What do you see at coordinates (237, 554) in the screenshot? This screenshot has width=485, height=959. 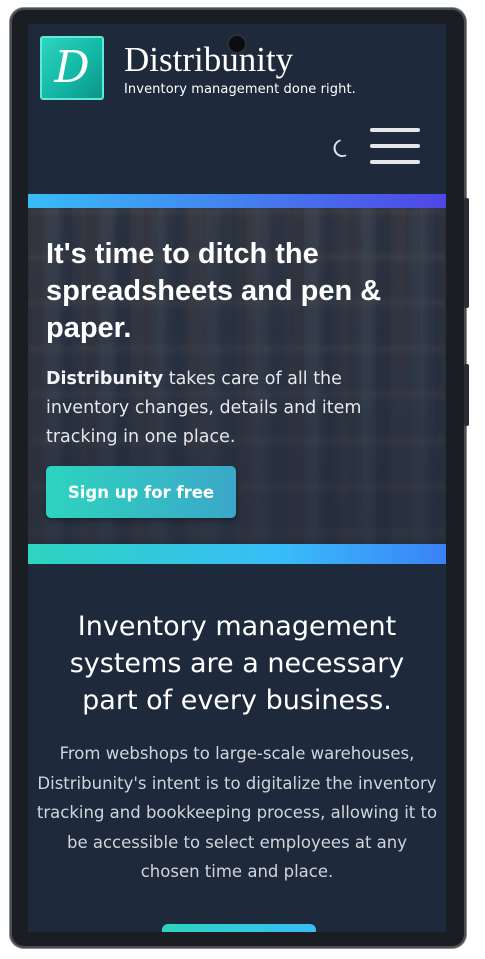 I see `hero-bottom-accent-bar` at bounding box center [237, 554].